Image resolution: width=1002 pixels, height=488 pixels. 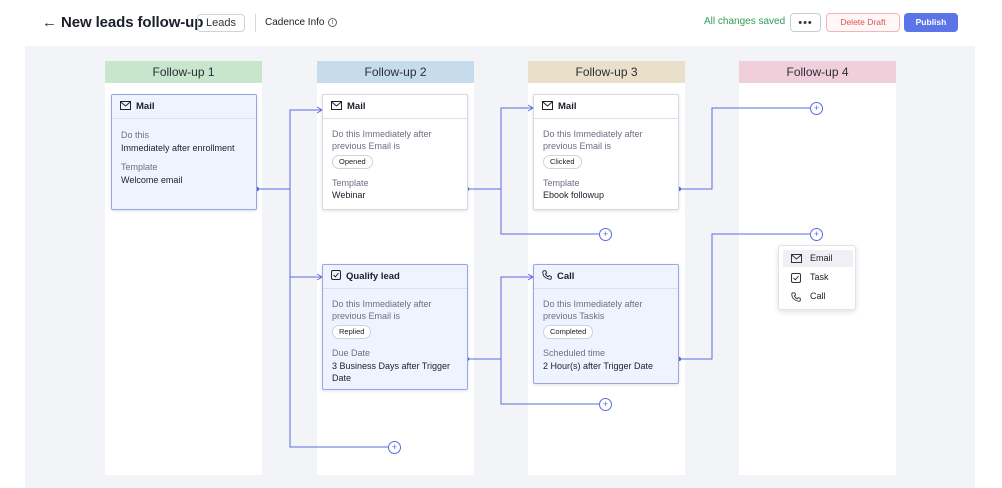 What do you see at coordinates (574, 353) in the screenshot?
I see `card-field-label: Scheduled time` at bounding box center [574, 353].